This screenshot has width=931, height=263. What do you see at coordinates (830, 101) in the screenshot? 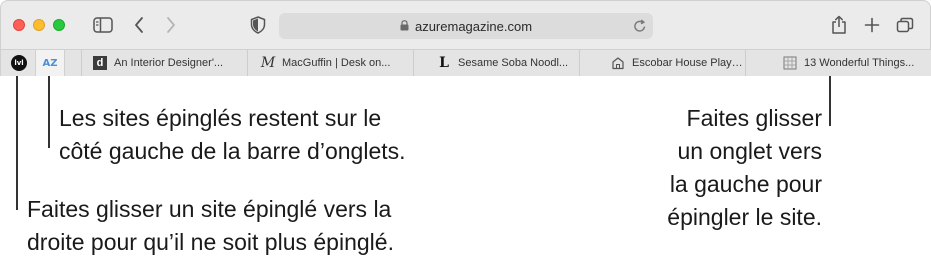
I see `callout-leader-pin` at bounding box center [830, 101].